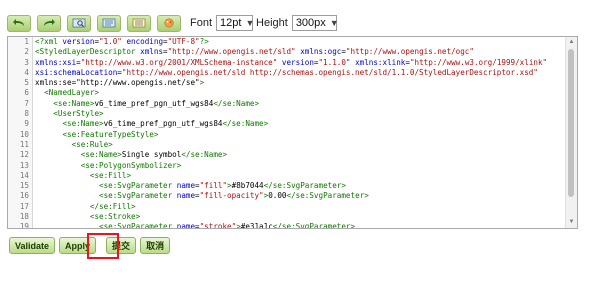 The height and width of the screenshot is (296, 600). I want to click on replace-icon, so click(109, 23).